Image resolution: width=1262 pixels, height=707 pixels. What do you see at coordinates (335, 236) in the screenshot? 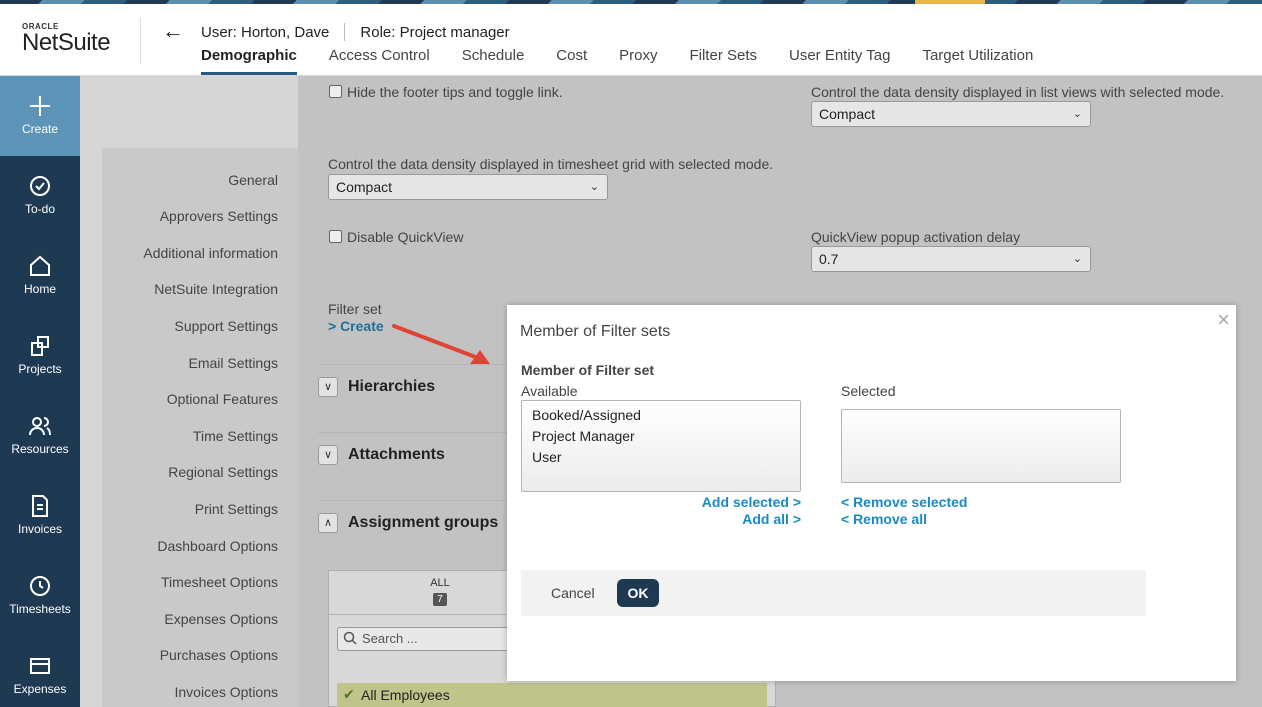
I see `disable-quickview-checkbox` at bounding box center [335, 236].